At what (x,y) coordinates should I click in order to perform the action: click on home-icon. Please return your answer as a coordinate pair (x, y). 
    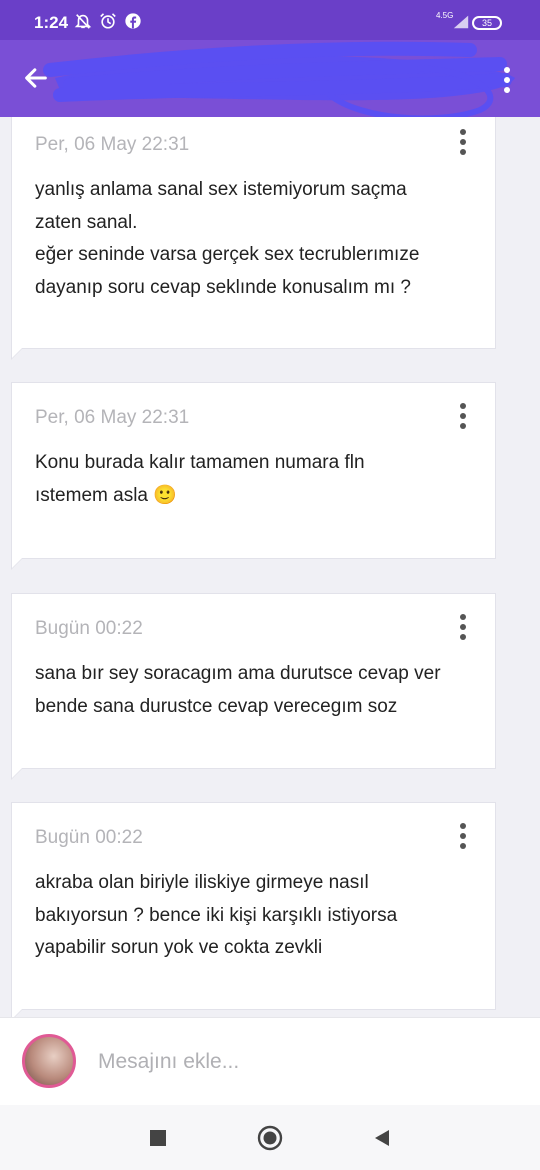
    Looking at the image, I should click on (270, 1138).